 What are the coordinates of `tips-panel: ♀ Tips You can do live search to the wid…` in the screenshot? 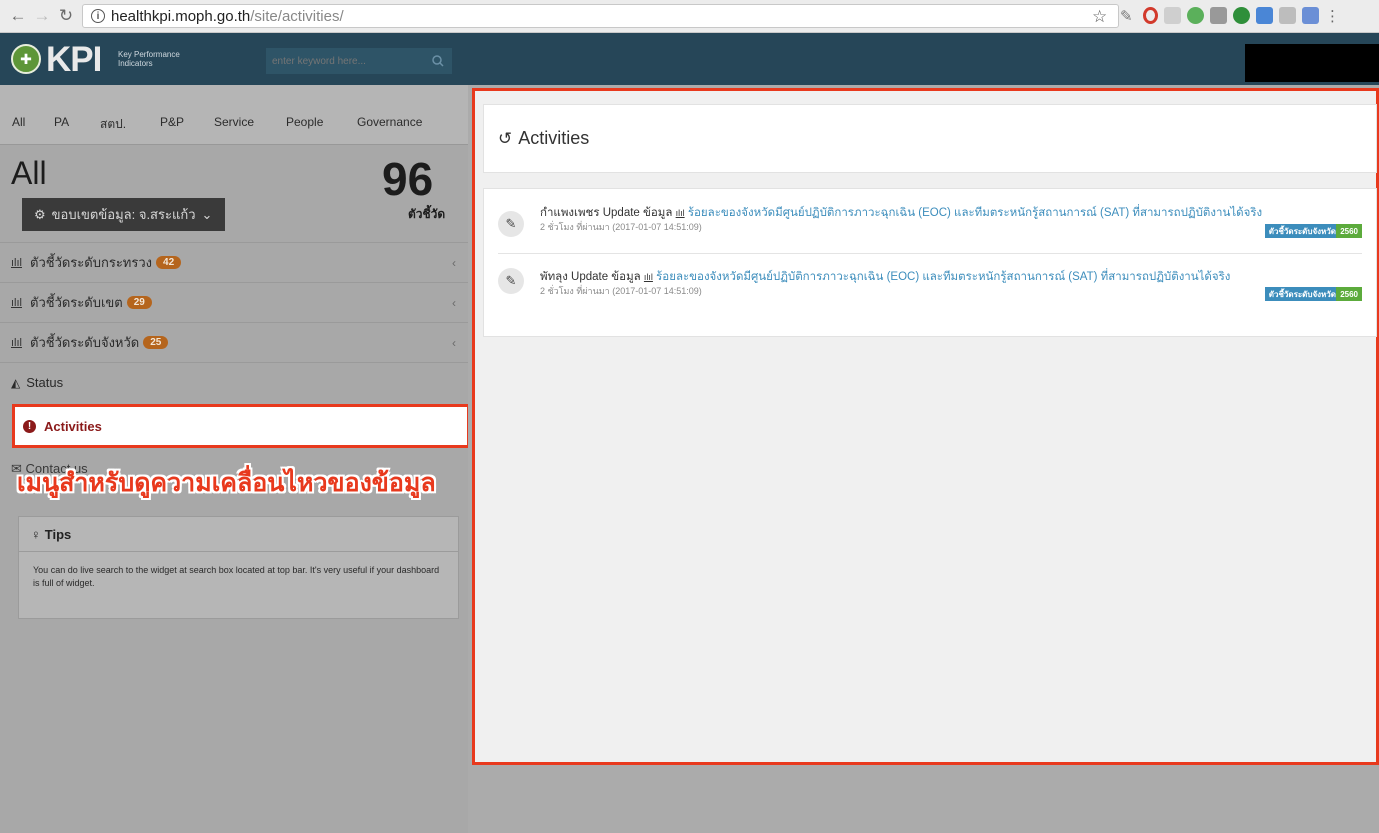 It's located at (238, 567).